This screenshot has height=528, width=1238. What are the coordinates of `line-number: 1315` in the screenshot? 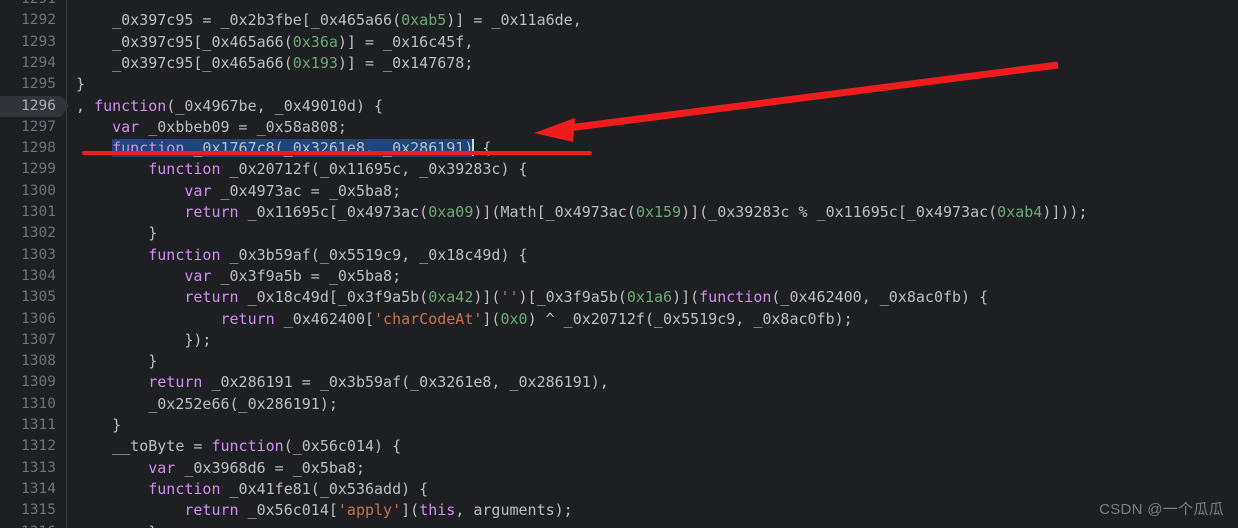 It's located at (28, 510).